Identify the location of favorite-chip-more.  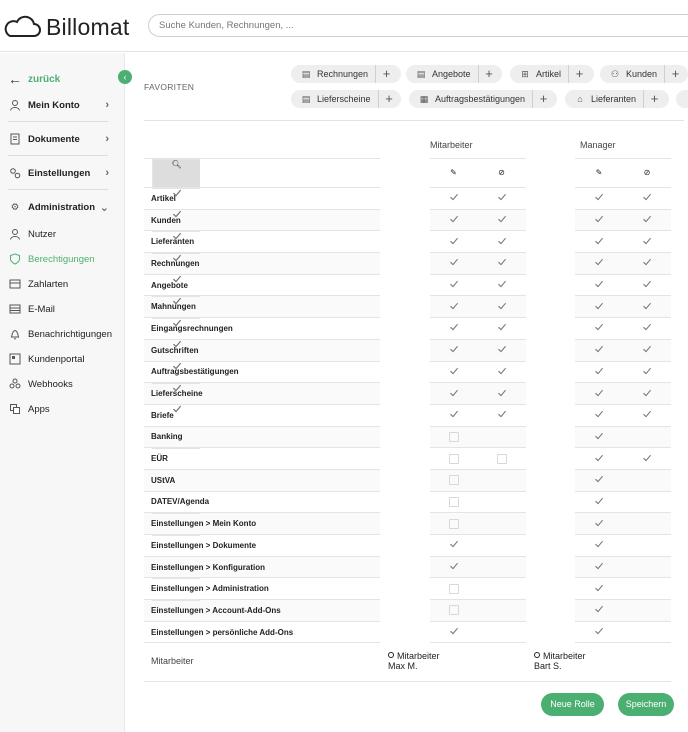
(682, 99).